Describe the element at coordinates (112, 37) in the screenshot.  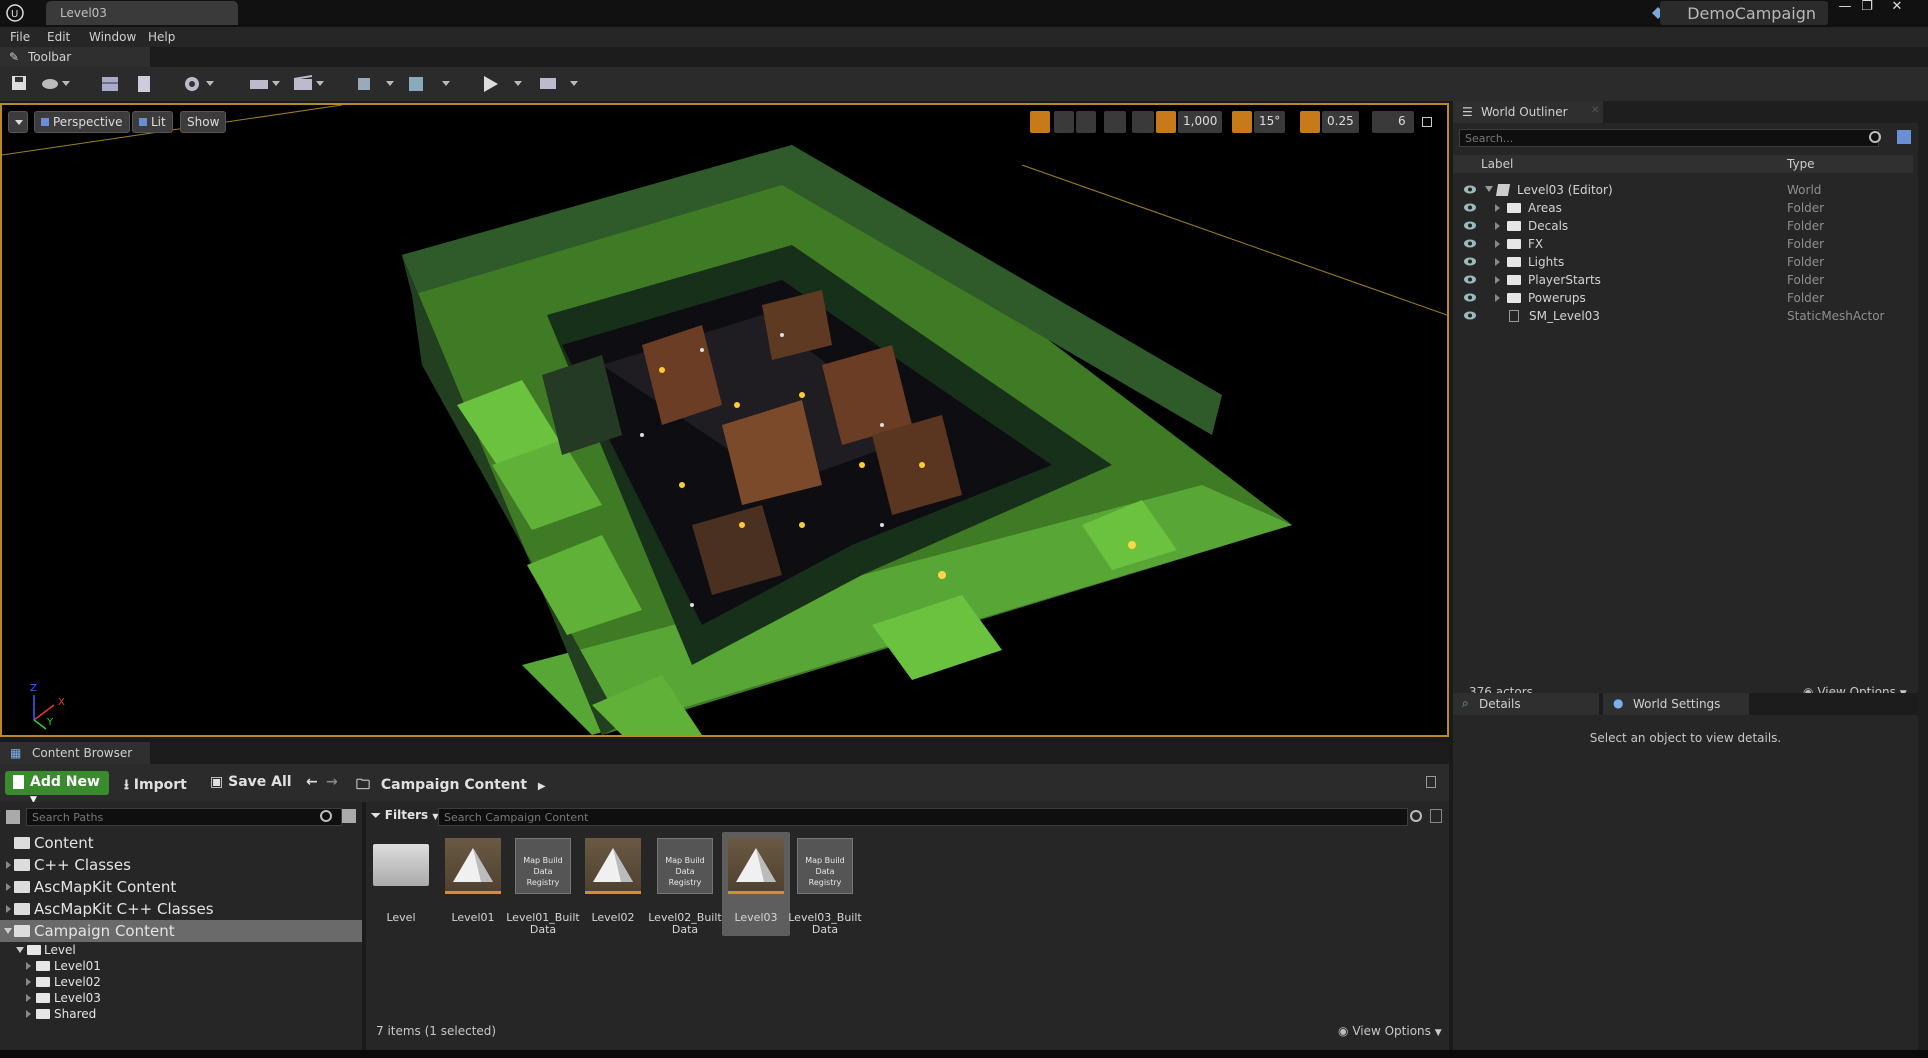
I see `menu-window: Window` at that location.